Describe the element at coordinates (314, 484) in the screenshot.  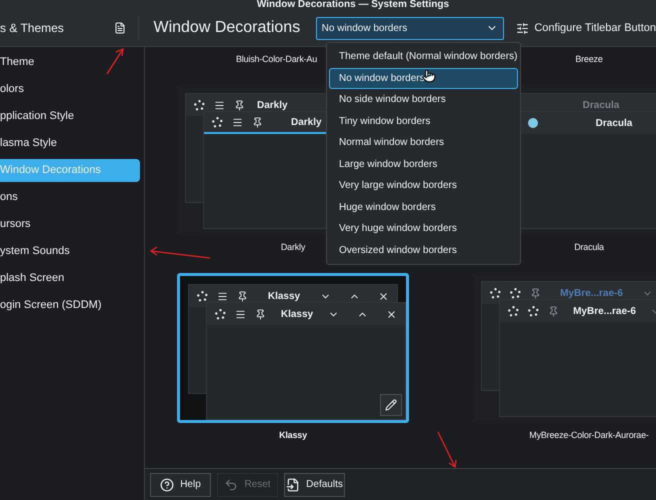
I see `footer-button: Defaults` at that location.